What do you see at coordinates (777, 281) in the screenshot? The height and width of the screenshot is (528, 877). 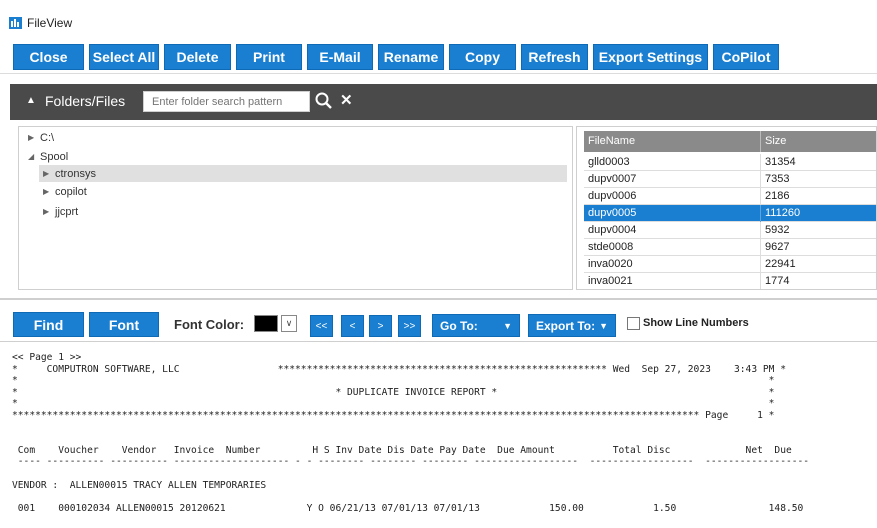 I see `file-size: 1774` at bounding box center [777, 281].